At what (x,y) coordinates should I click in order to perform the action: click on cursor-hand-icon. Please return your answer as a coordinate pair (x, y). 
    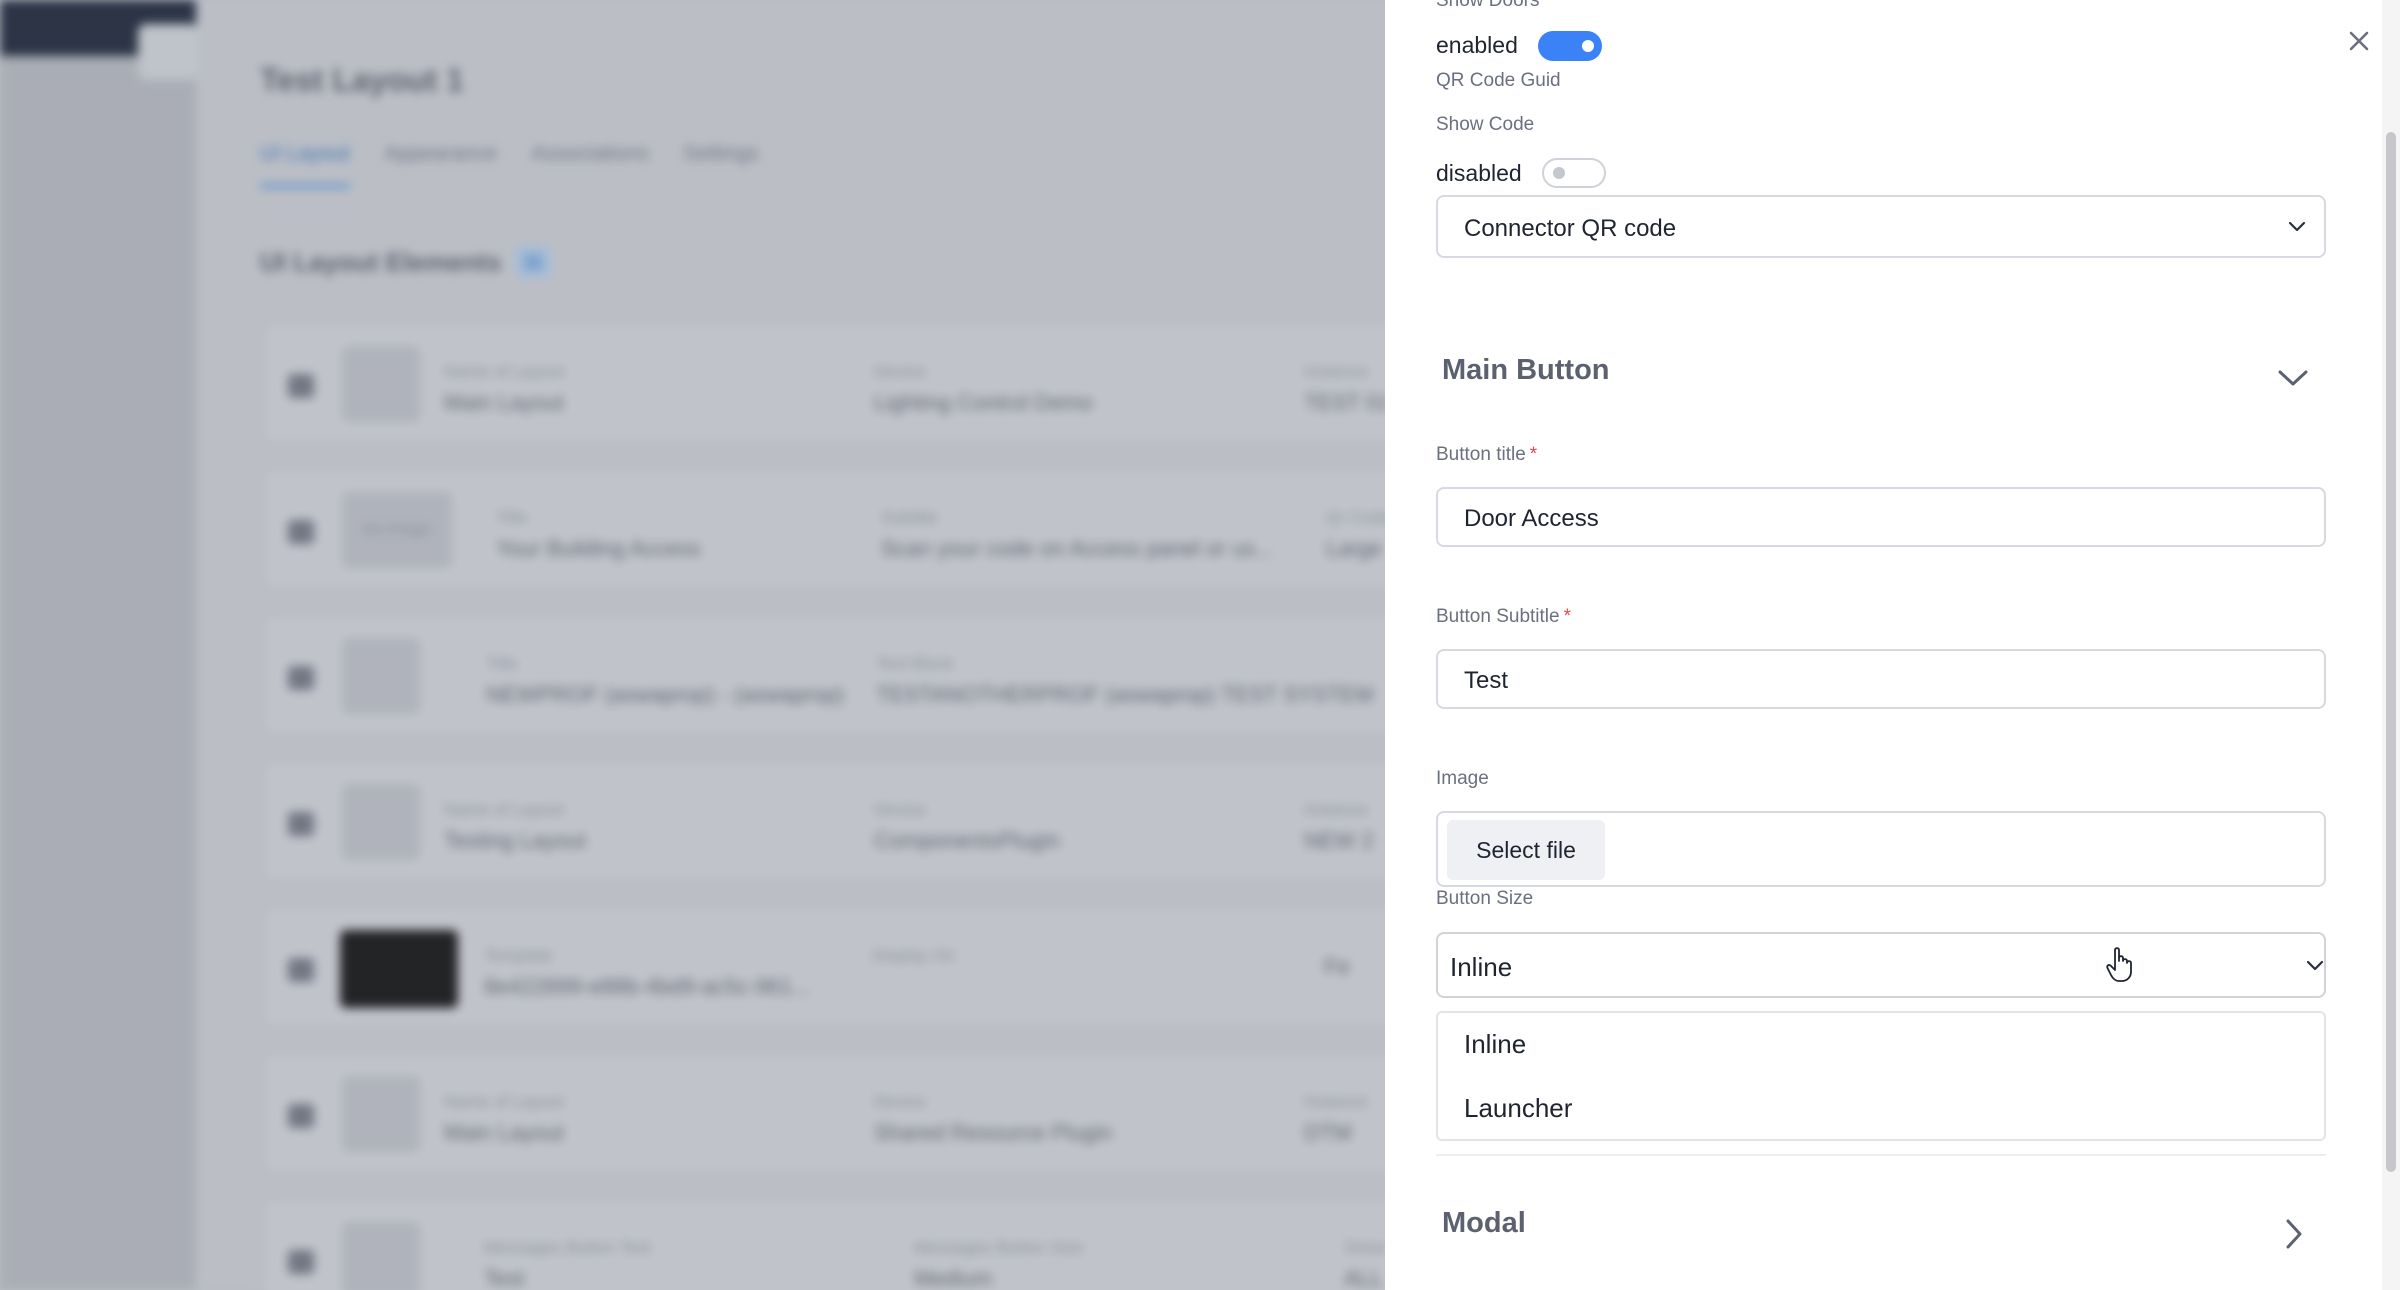
    Looking at the image, I should click on (2119, 964).